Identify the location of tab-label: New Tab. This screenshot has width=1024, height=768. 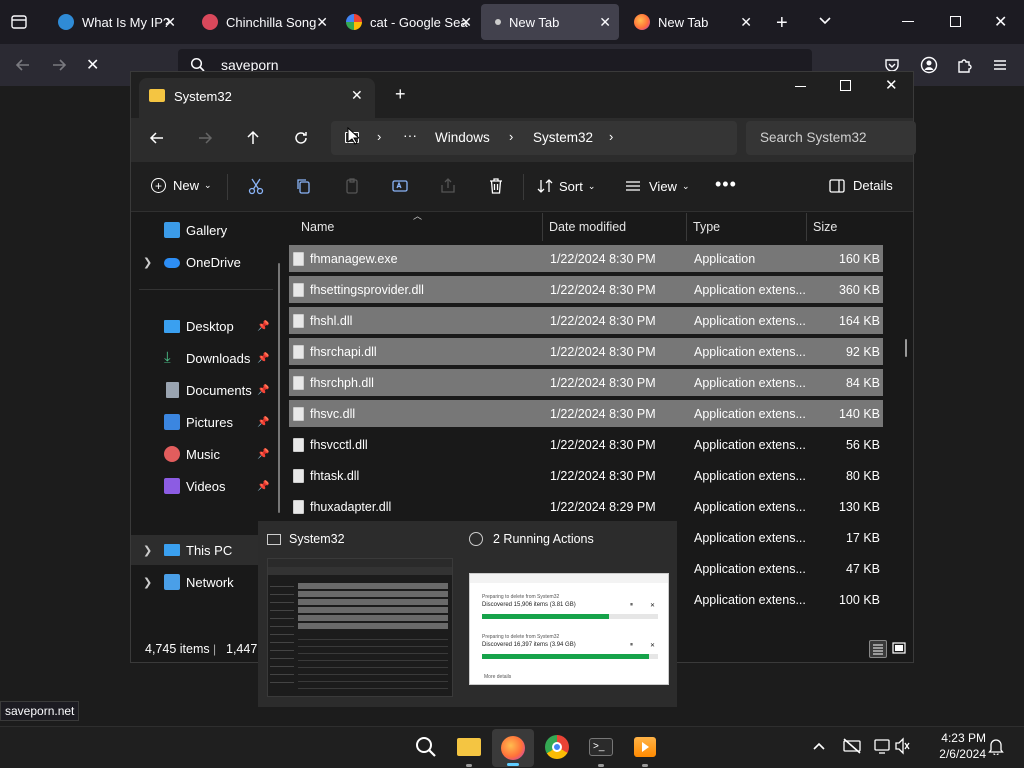
(534, 22).